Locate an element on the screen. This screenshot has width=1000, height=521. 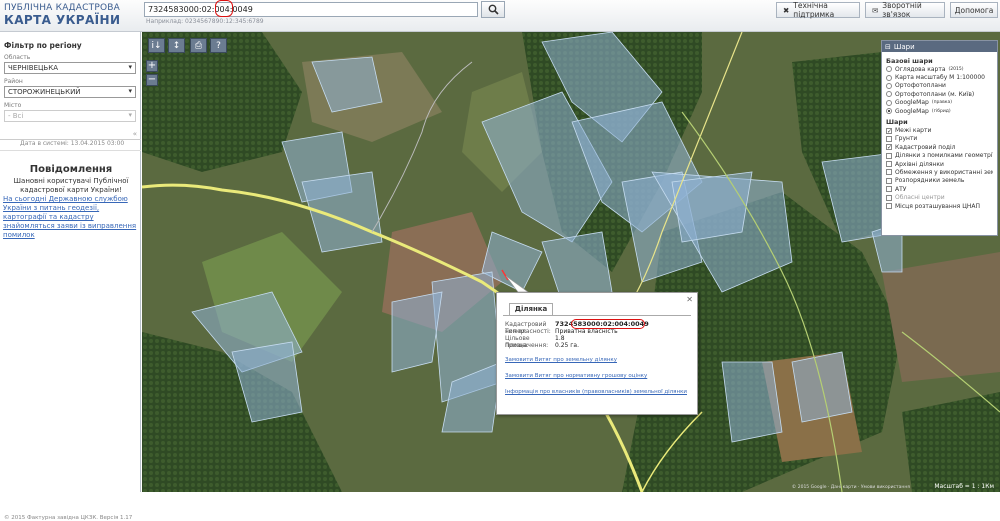
feedback-label: Зворотній зв'язок is located at coordinates (902, 10).